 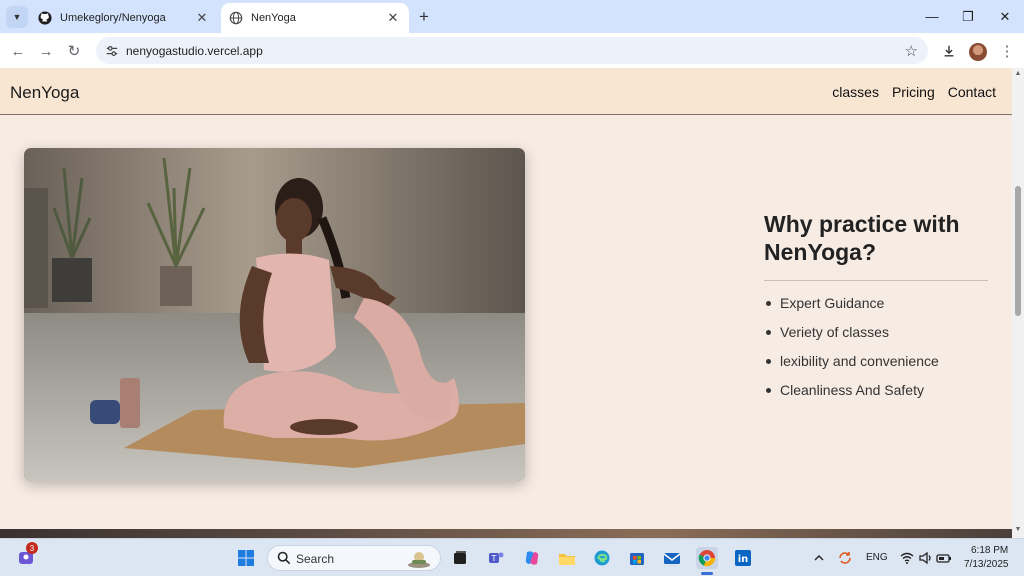 I want to click on page-scrollbar: ▲ ▼, so click(x=1018, y=303).